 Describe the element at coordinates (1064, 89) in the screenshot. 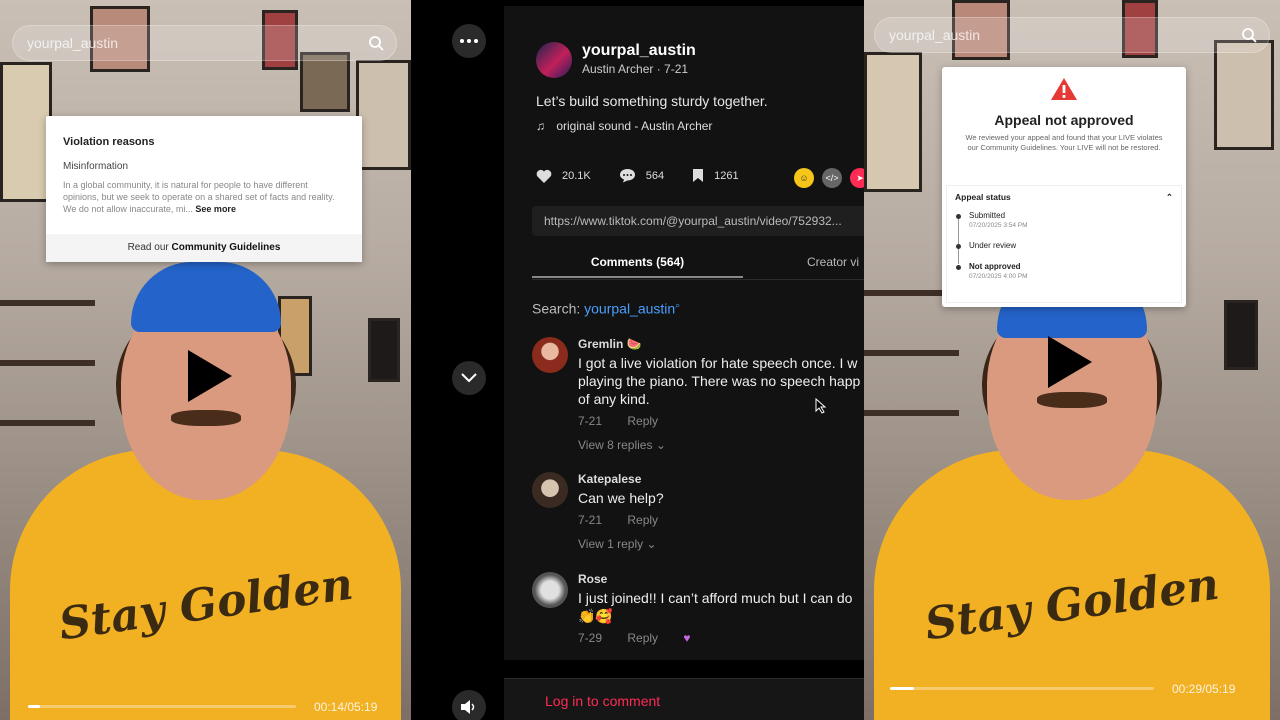

I see `warning-icon` at that location.